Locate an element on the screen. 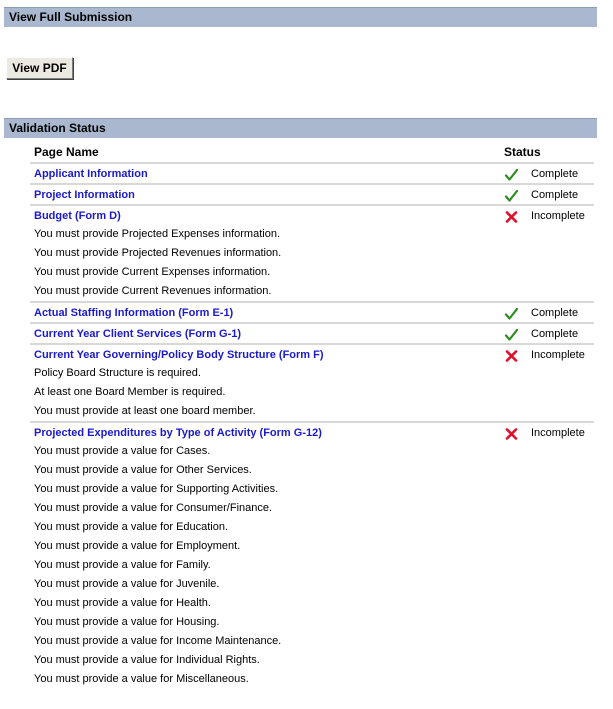 The width and height of the screenshot is (613, 709). table-row: Applicant Information Complete is located at coordinates (312, 174).